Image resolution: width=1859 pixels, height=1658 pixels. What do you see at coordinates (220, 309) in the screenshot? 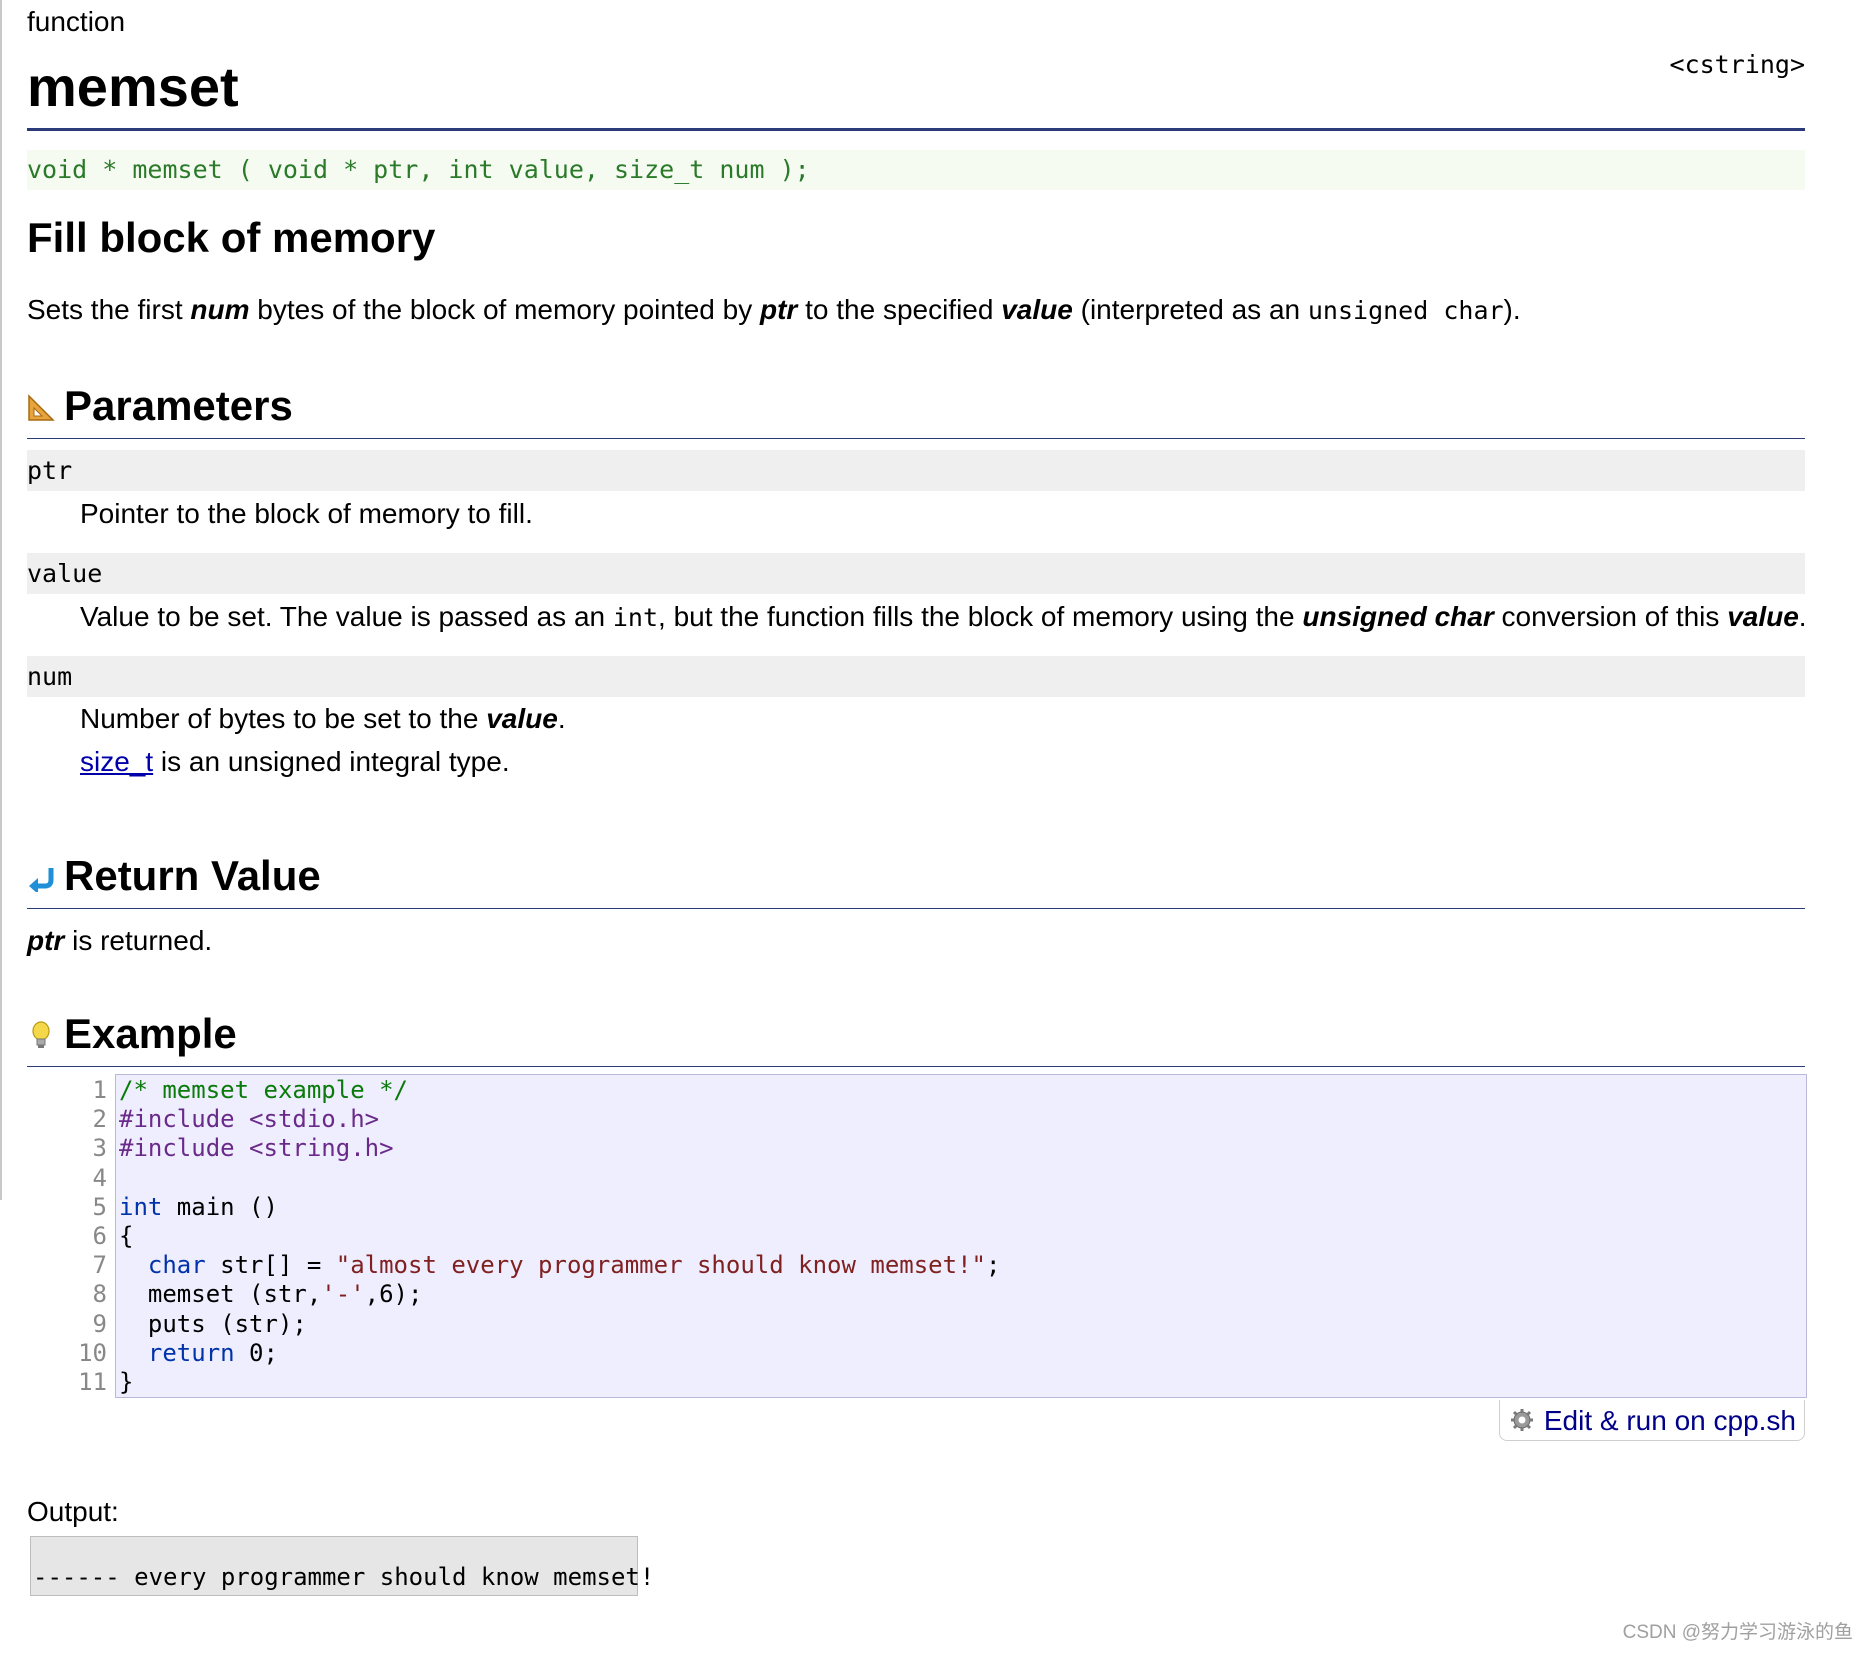
I see `desc-param-num: num` at bounding box center [220, 309].